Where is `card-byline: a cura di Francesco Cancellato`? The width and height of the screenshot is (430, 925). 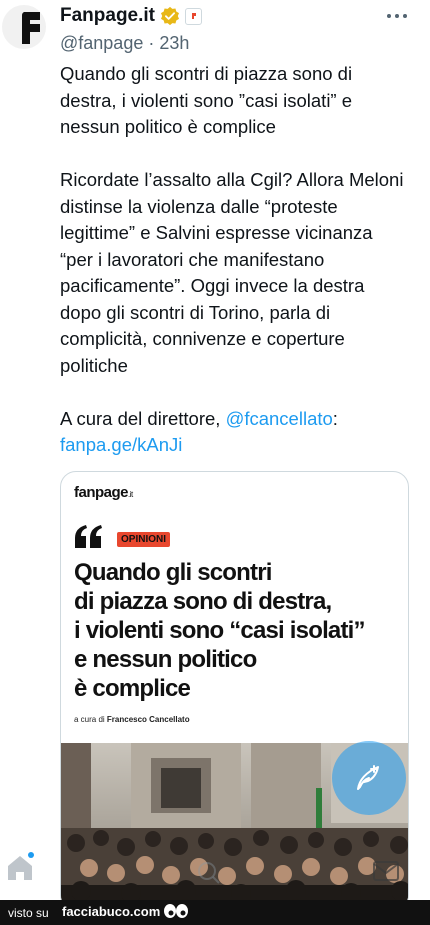 card-byline: a cura di Francesco Cancellato is located at coordinates (132, 719).